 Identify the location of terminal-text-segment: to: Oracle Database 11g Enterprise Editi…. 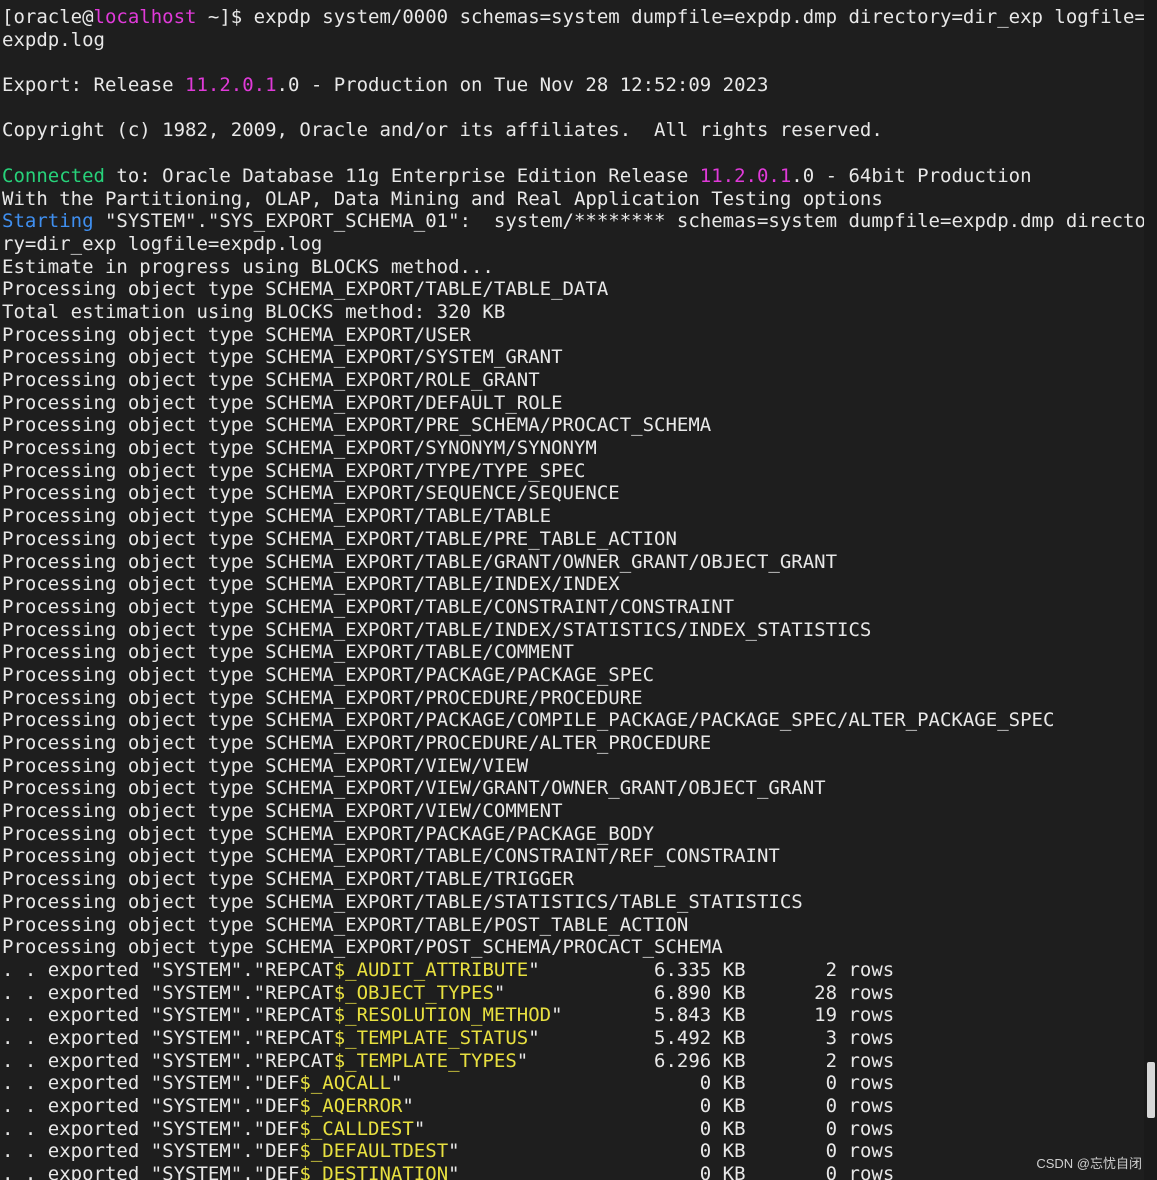
(402, 175).